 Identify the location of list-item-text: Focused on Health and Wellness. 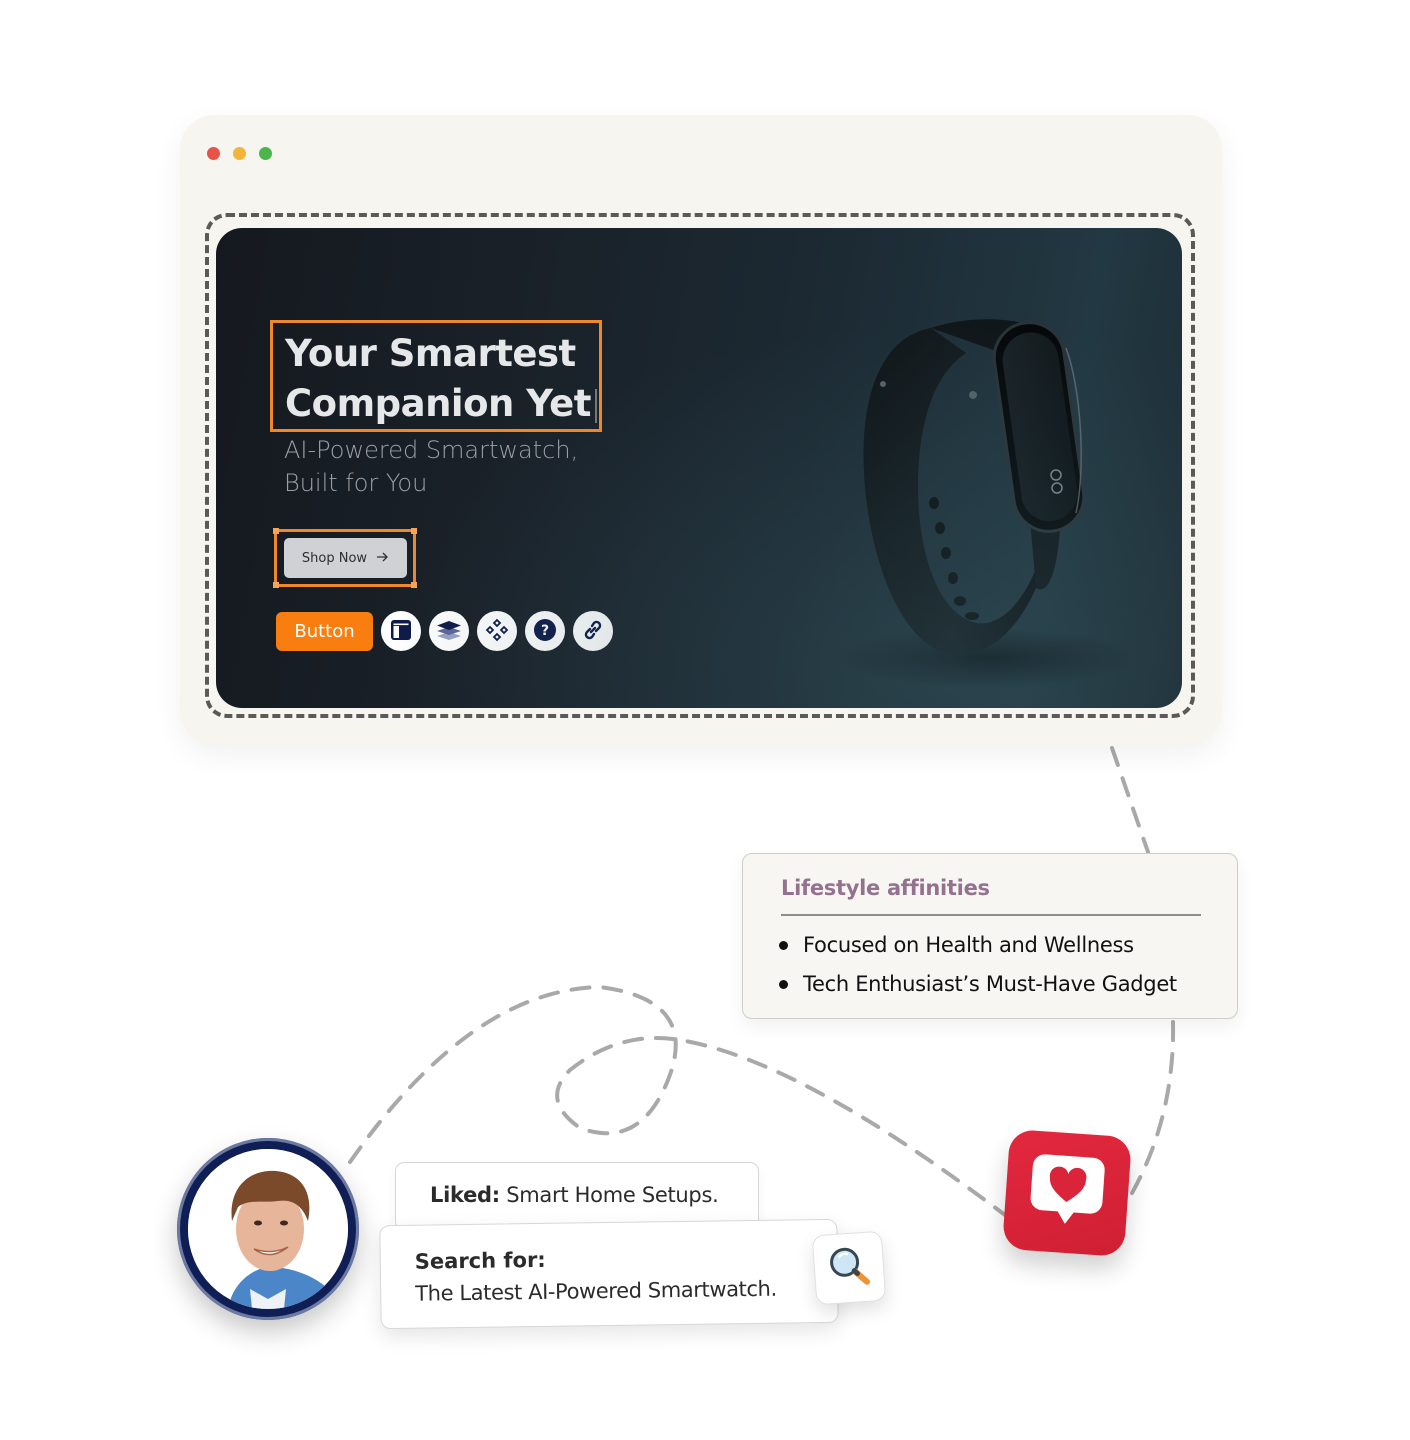
(968, 945).